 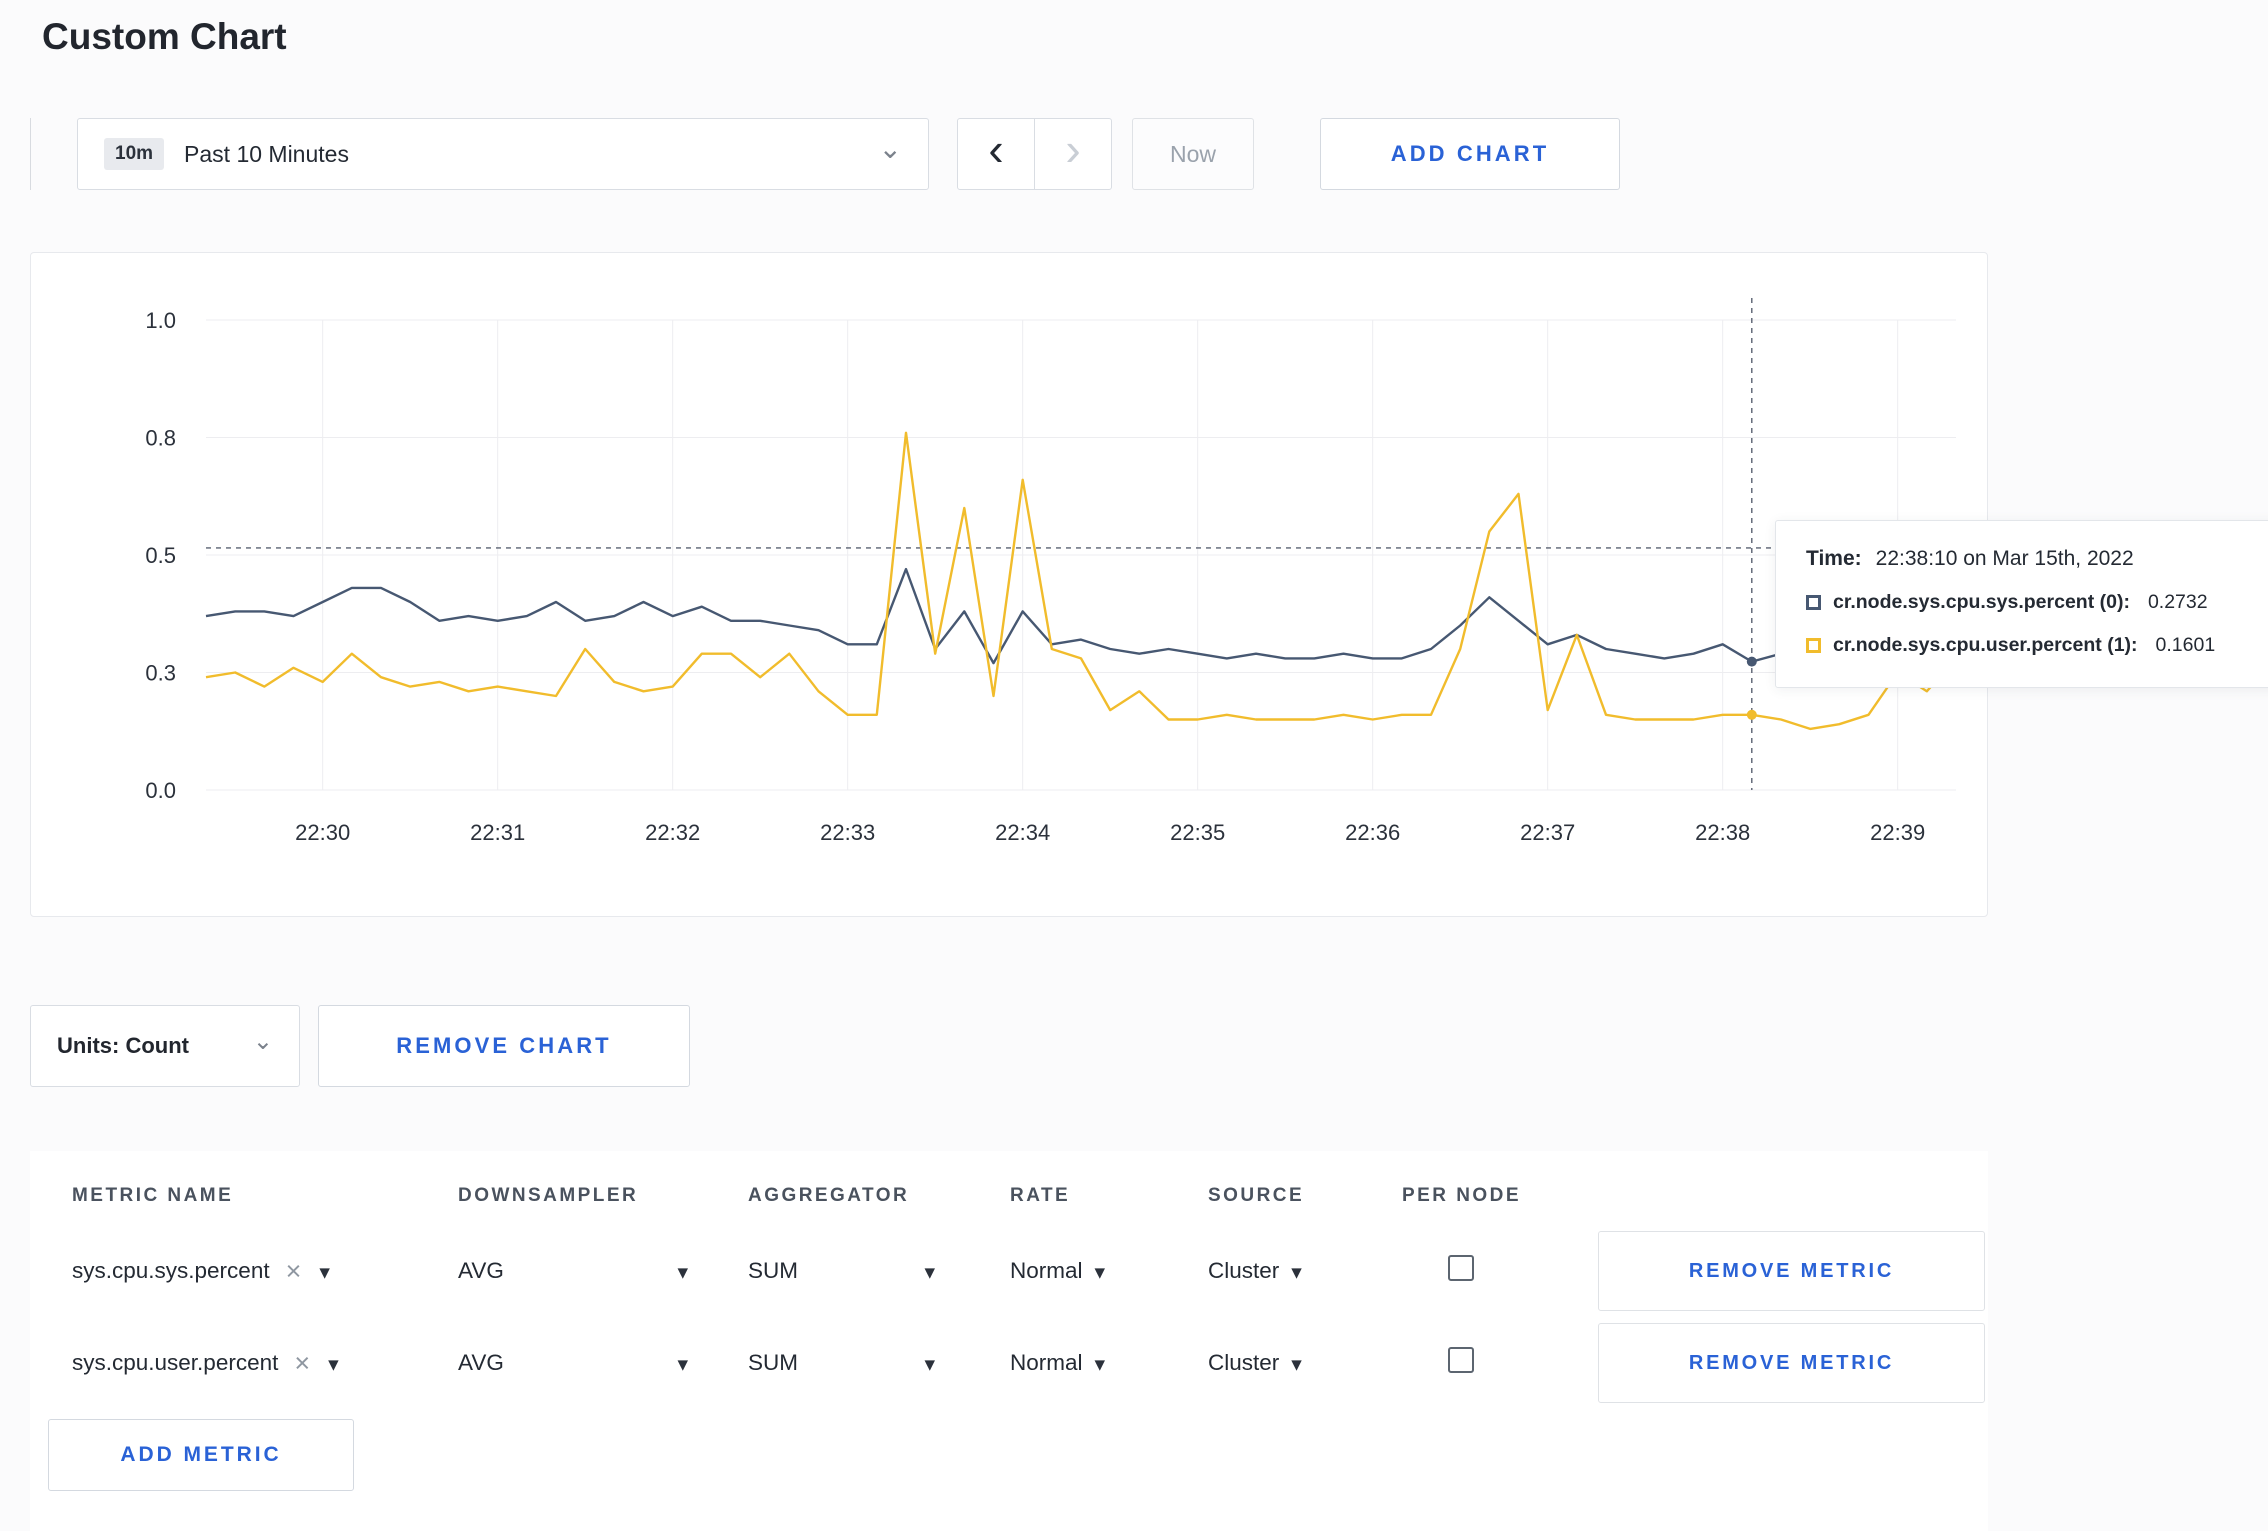 What do you see at coordinates (175, 1362) in the screenshot?
I see `metric-name-value: sys.cpu.user.percent` at bounding box center [175, 1362].